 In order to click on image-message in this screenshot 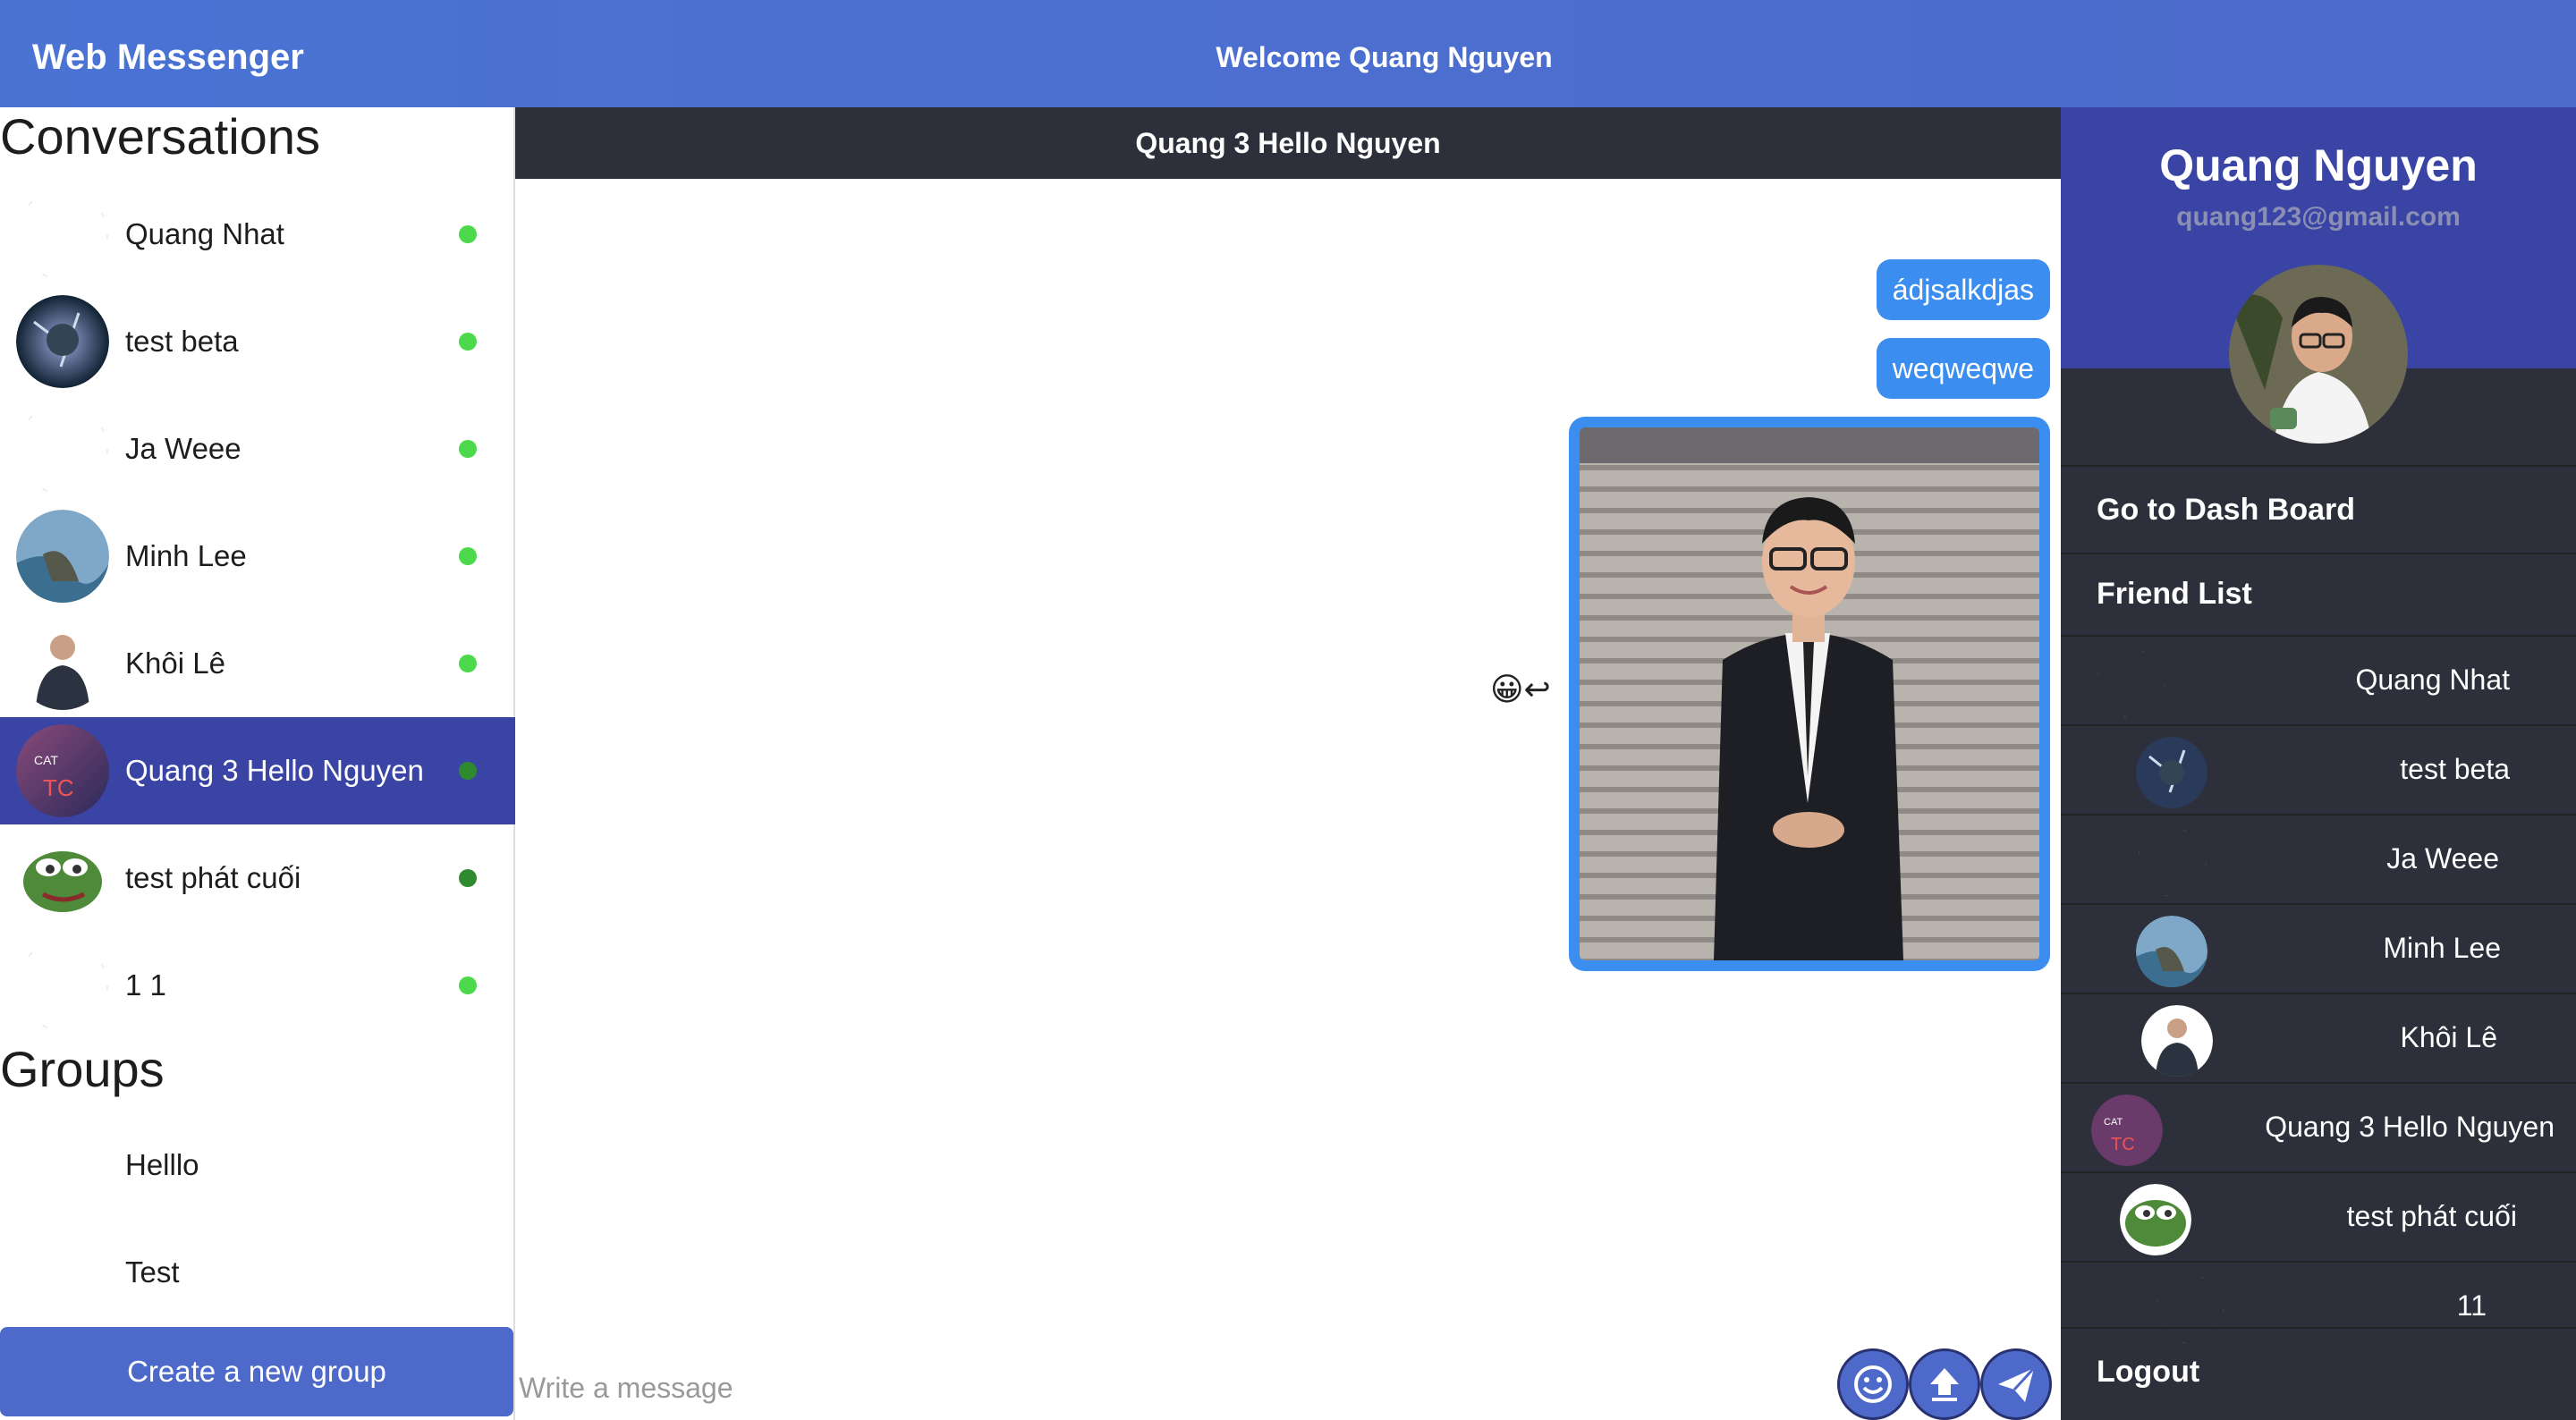, I will do `click(1809, 694)`.